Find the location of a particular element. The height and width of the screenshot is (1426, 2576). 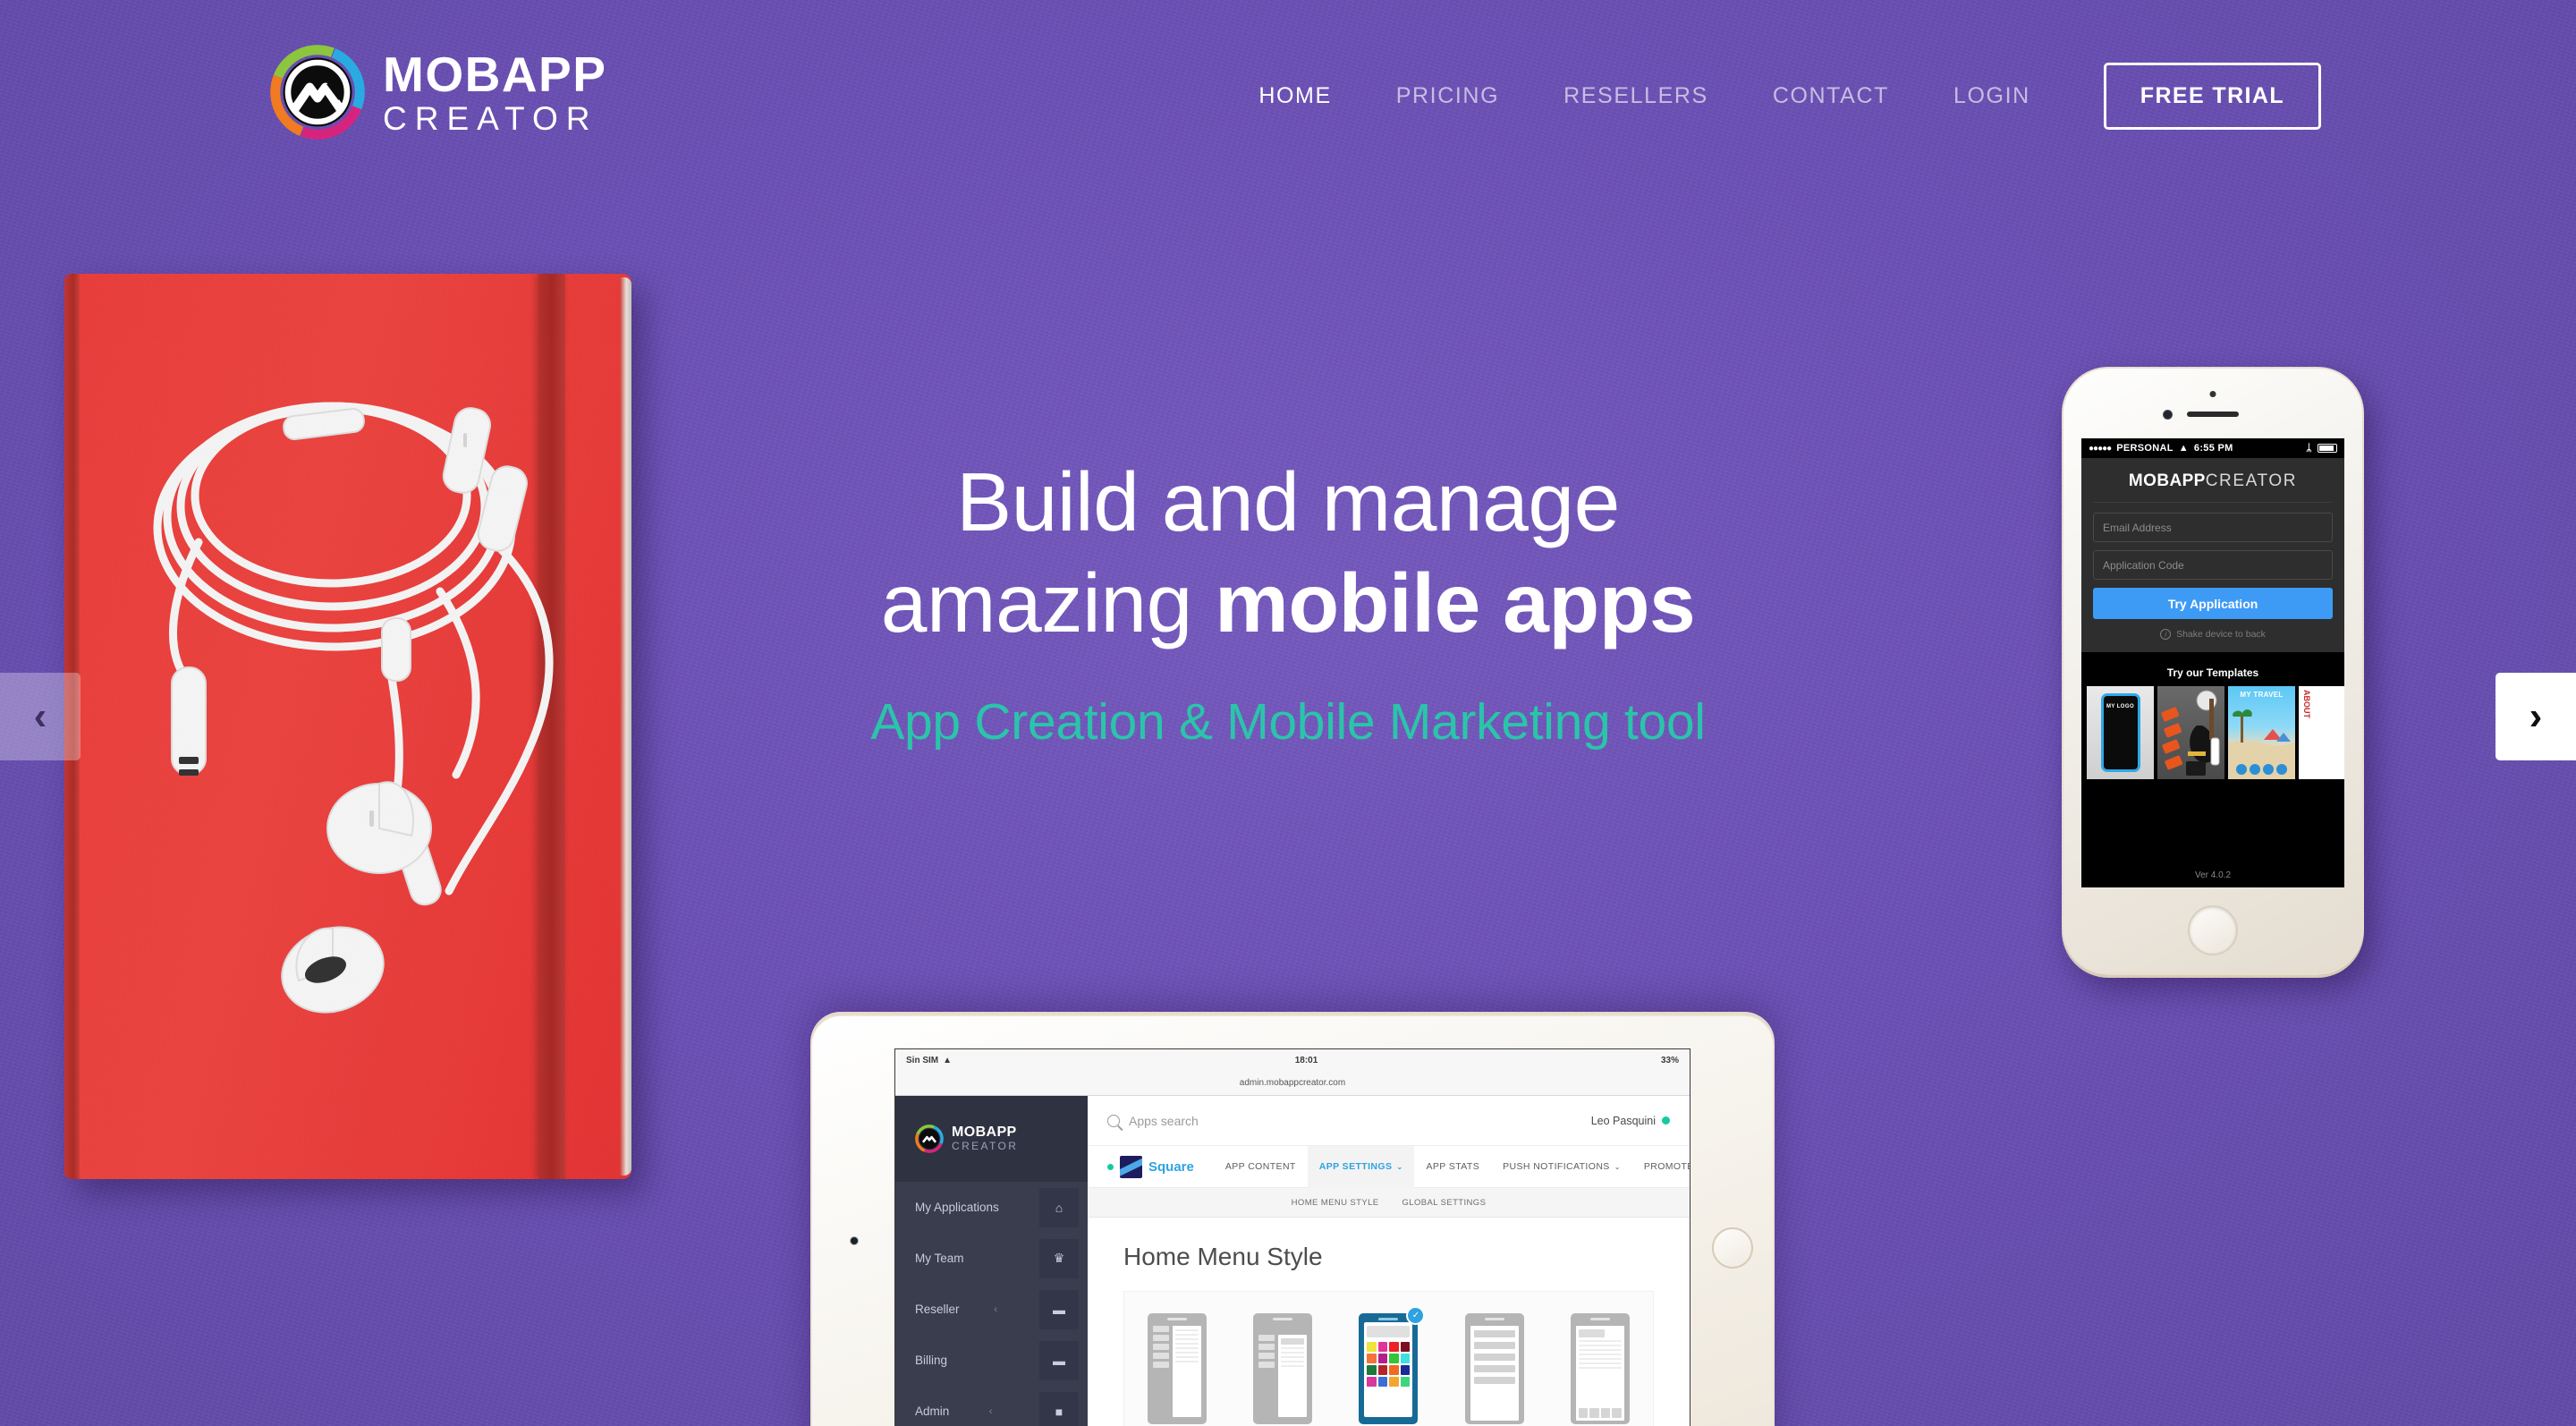

menu-style-six-side: Six-Side is located at coordinates (1283, 1370).